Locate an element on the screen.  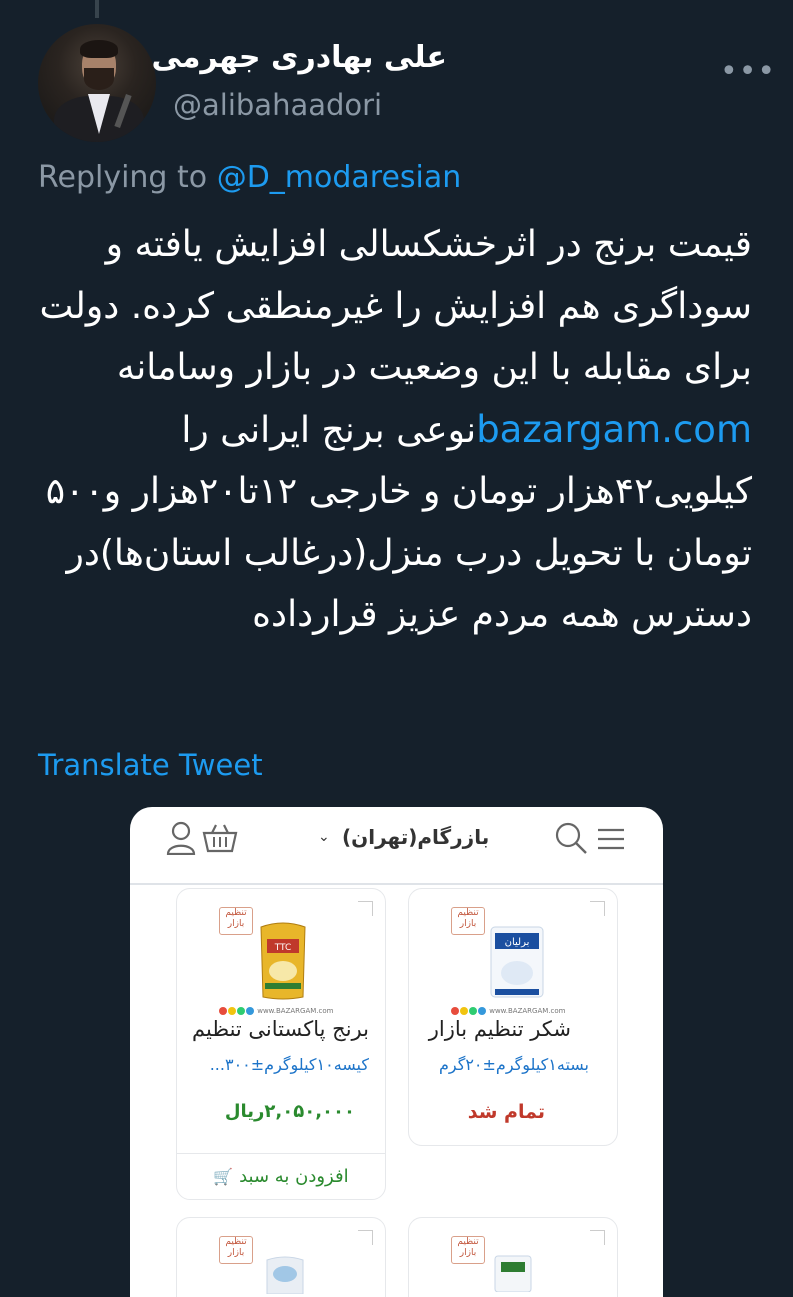
author-name: علی بهادری جهرمی is located at coordinates (300, 57).